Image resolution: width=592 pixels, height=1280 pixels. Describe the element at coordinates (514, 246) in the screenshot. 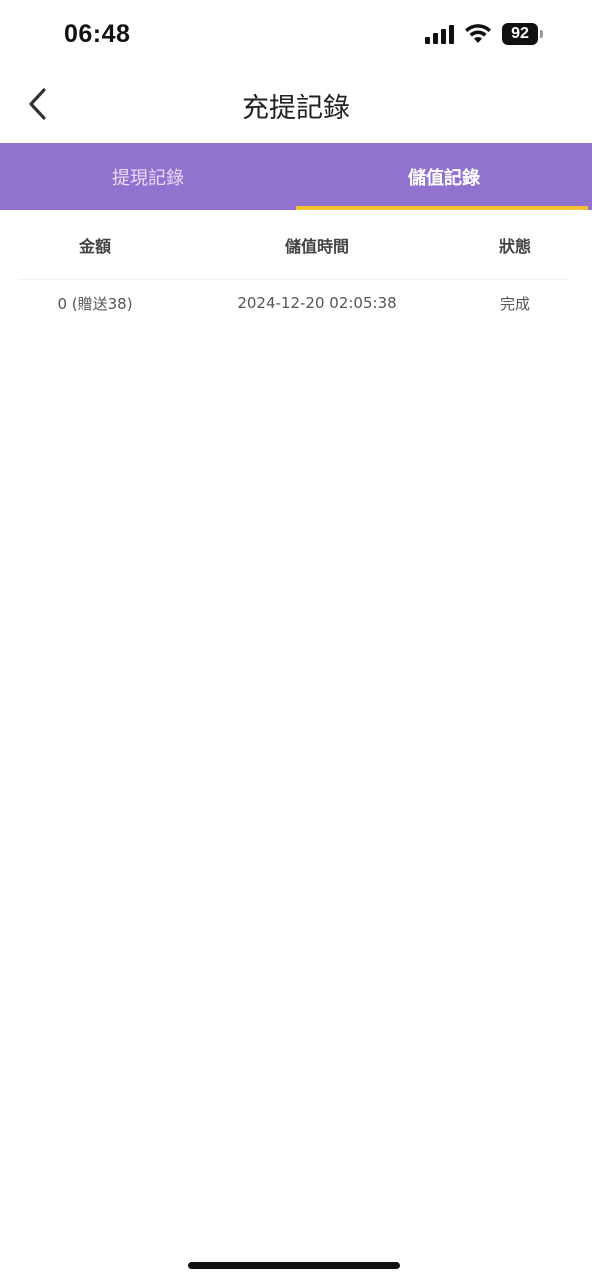

I see `header-status: 狀態` at that location.